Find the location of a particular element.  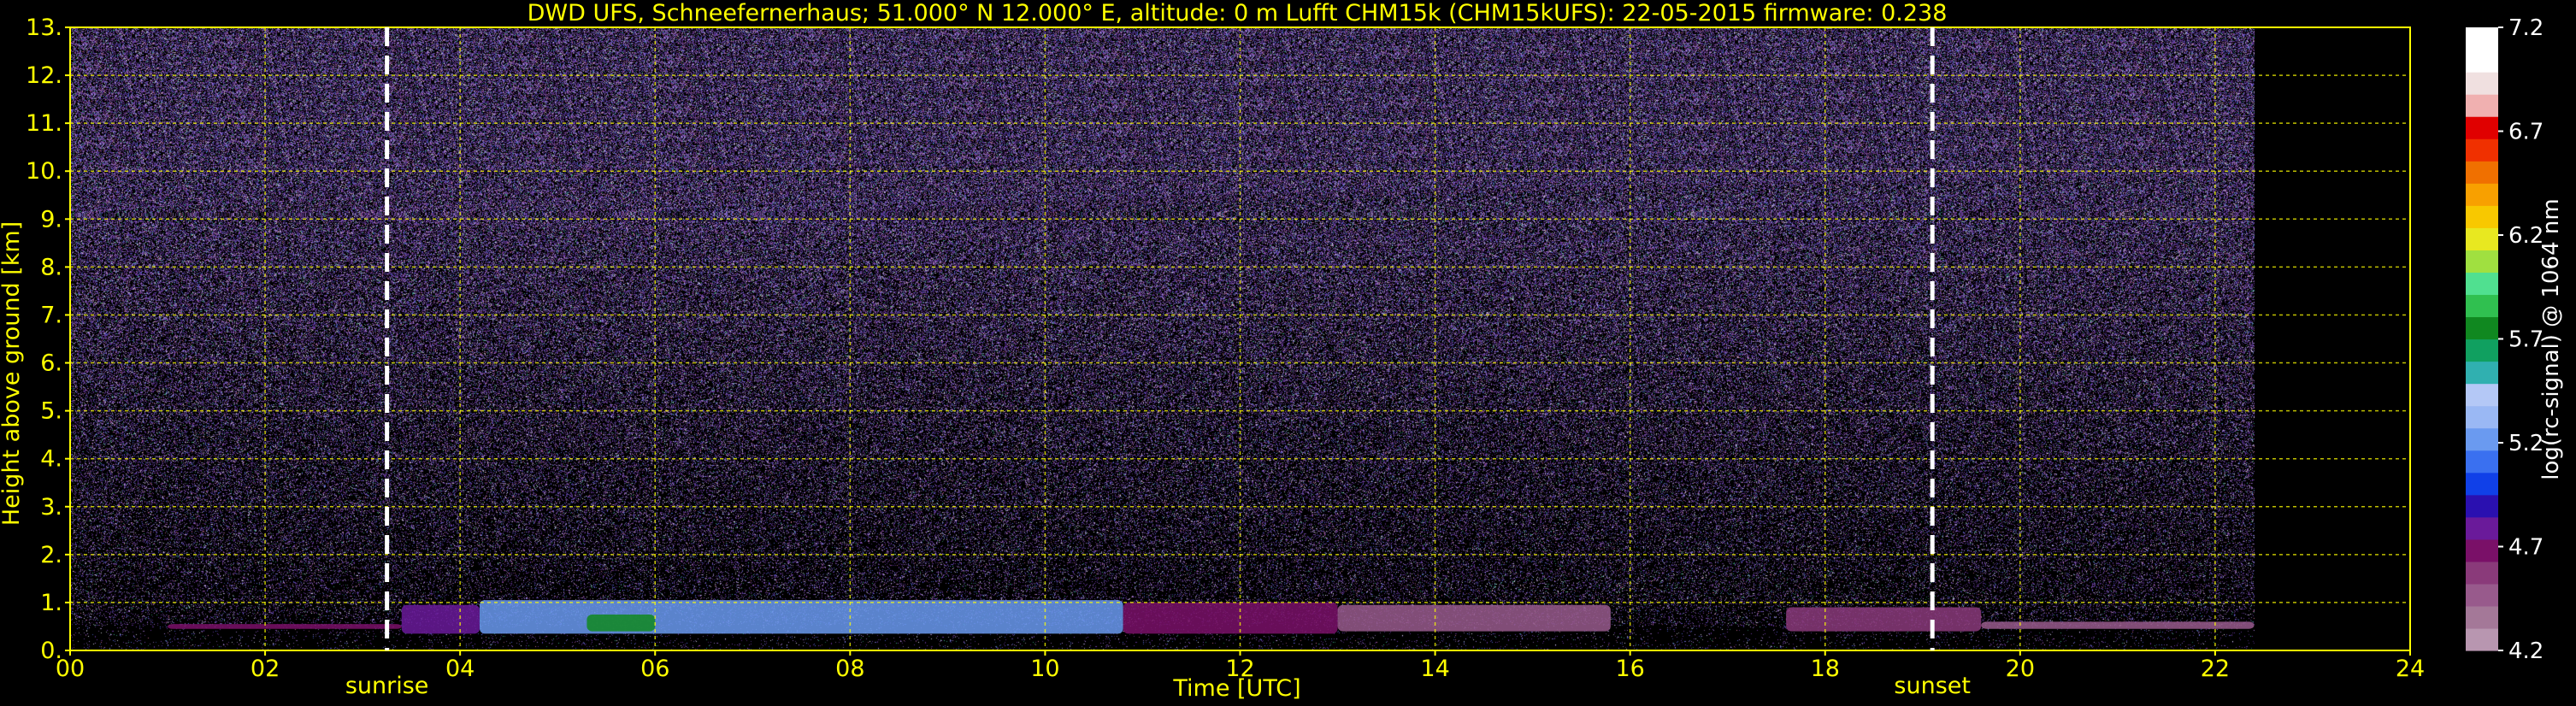

colorbar: 7.26.76.25.75.24.74.2 is located at coordinates (2505, 339).